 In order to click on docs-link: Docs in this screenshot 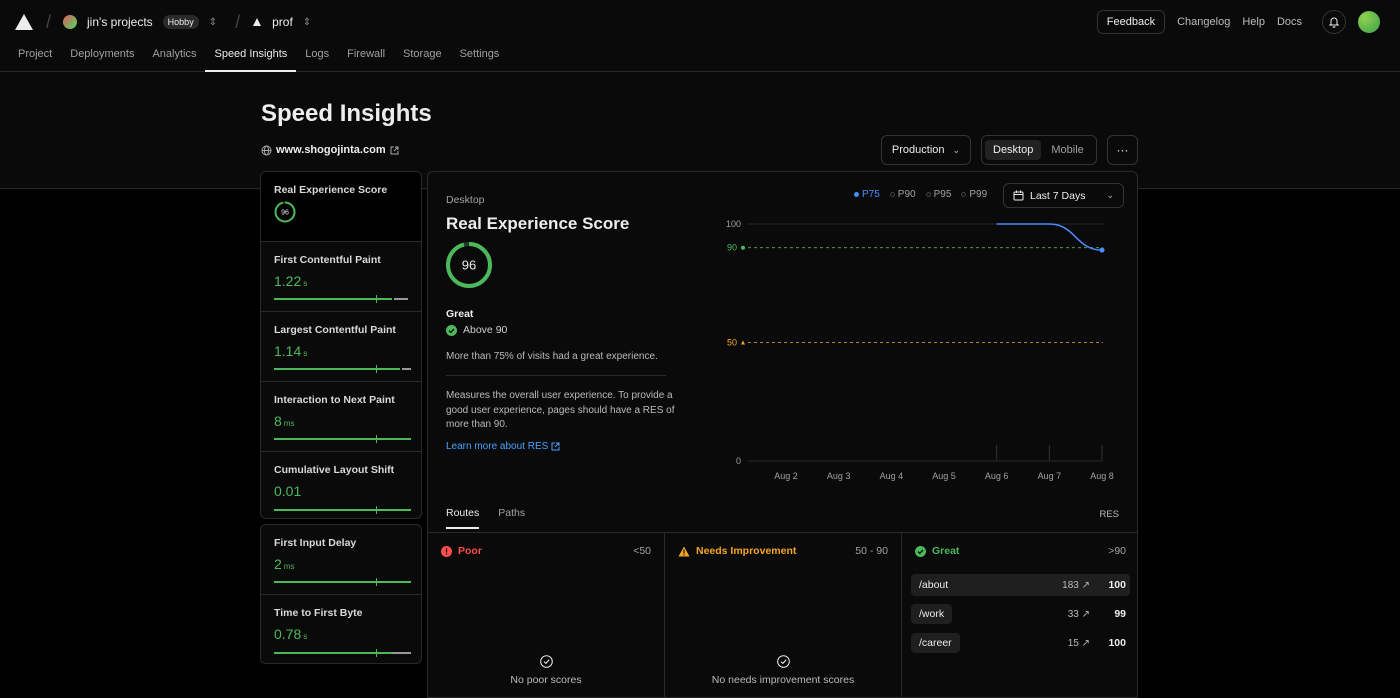, I will do `click(1289, 22)`.